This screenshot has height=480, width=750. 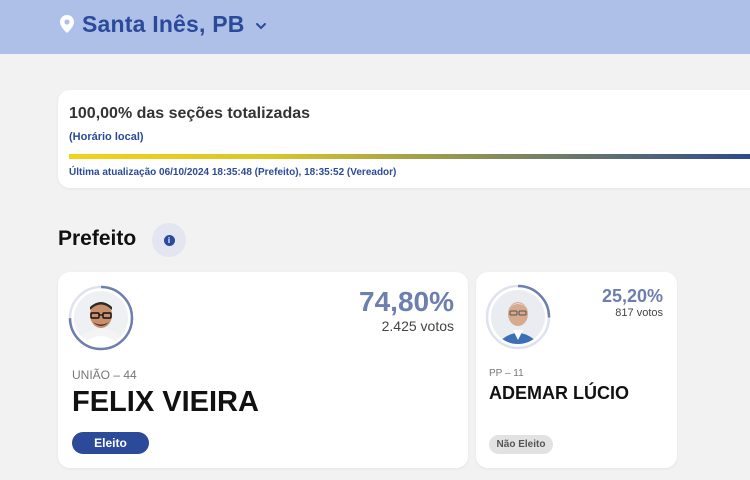 I want to click on local-time-note: (Horário local), so click(x=106, y=137).